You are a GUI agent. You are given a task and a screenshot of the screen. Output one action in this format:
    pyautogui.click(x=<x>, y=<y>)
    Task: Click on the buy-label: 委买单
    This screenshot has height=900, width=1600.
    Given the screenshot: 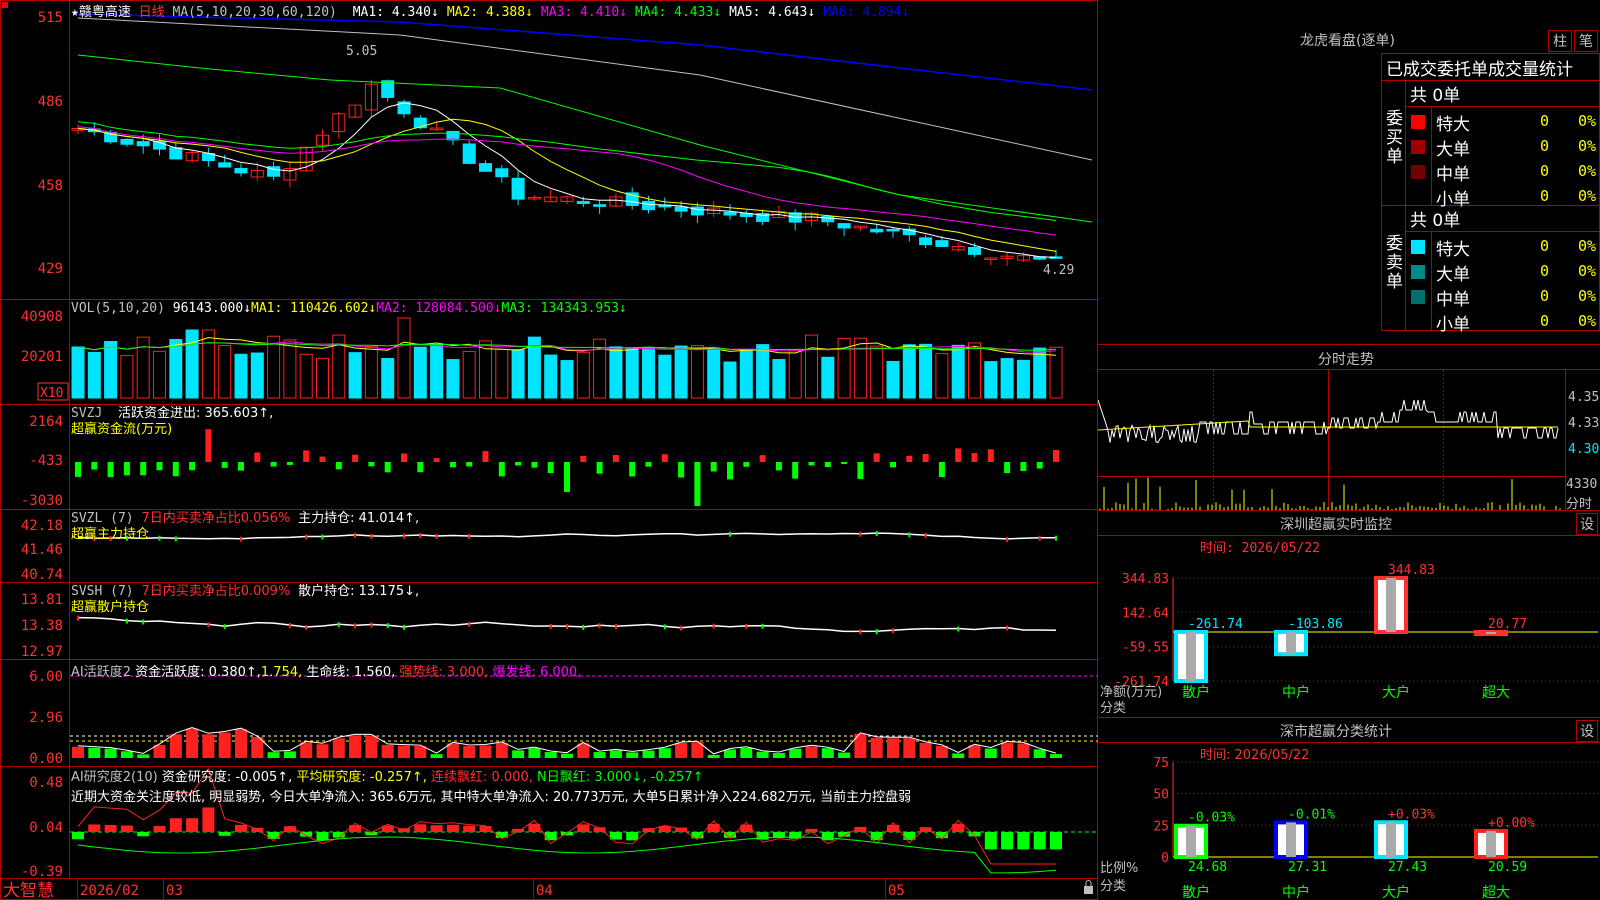 What is the action you would take?
    pyautogui.click(x=1394, y=138)
    